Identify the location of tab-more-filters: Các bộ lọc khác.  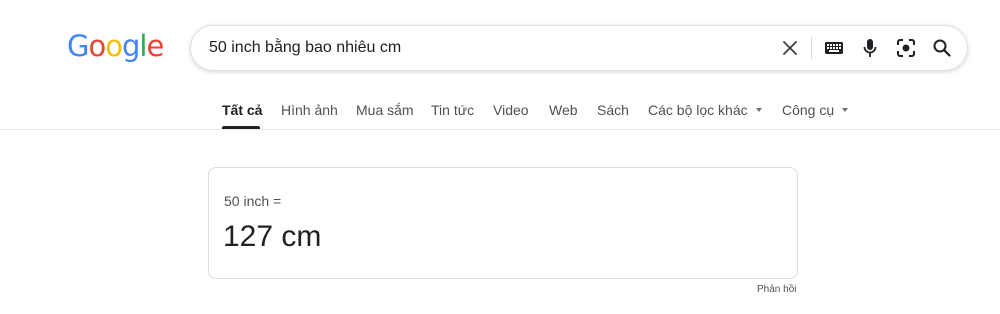
(705, 110).